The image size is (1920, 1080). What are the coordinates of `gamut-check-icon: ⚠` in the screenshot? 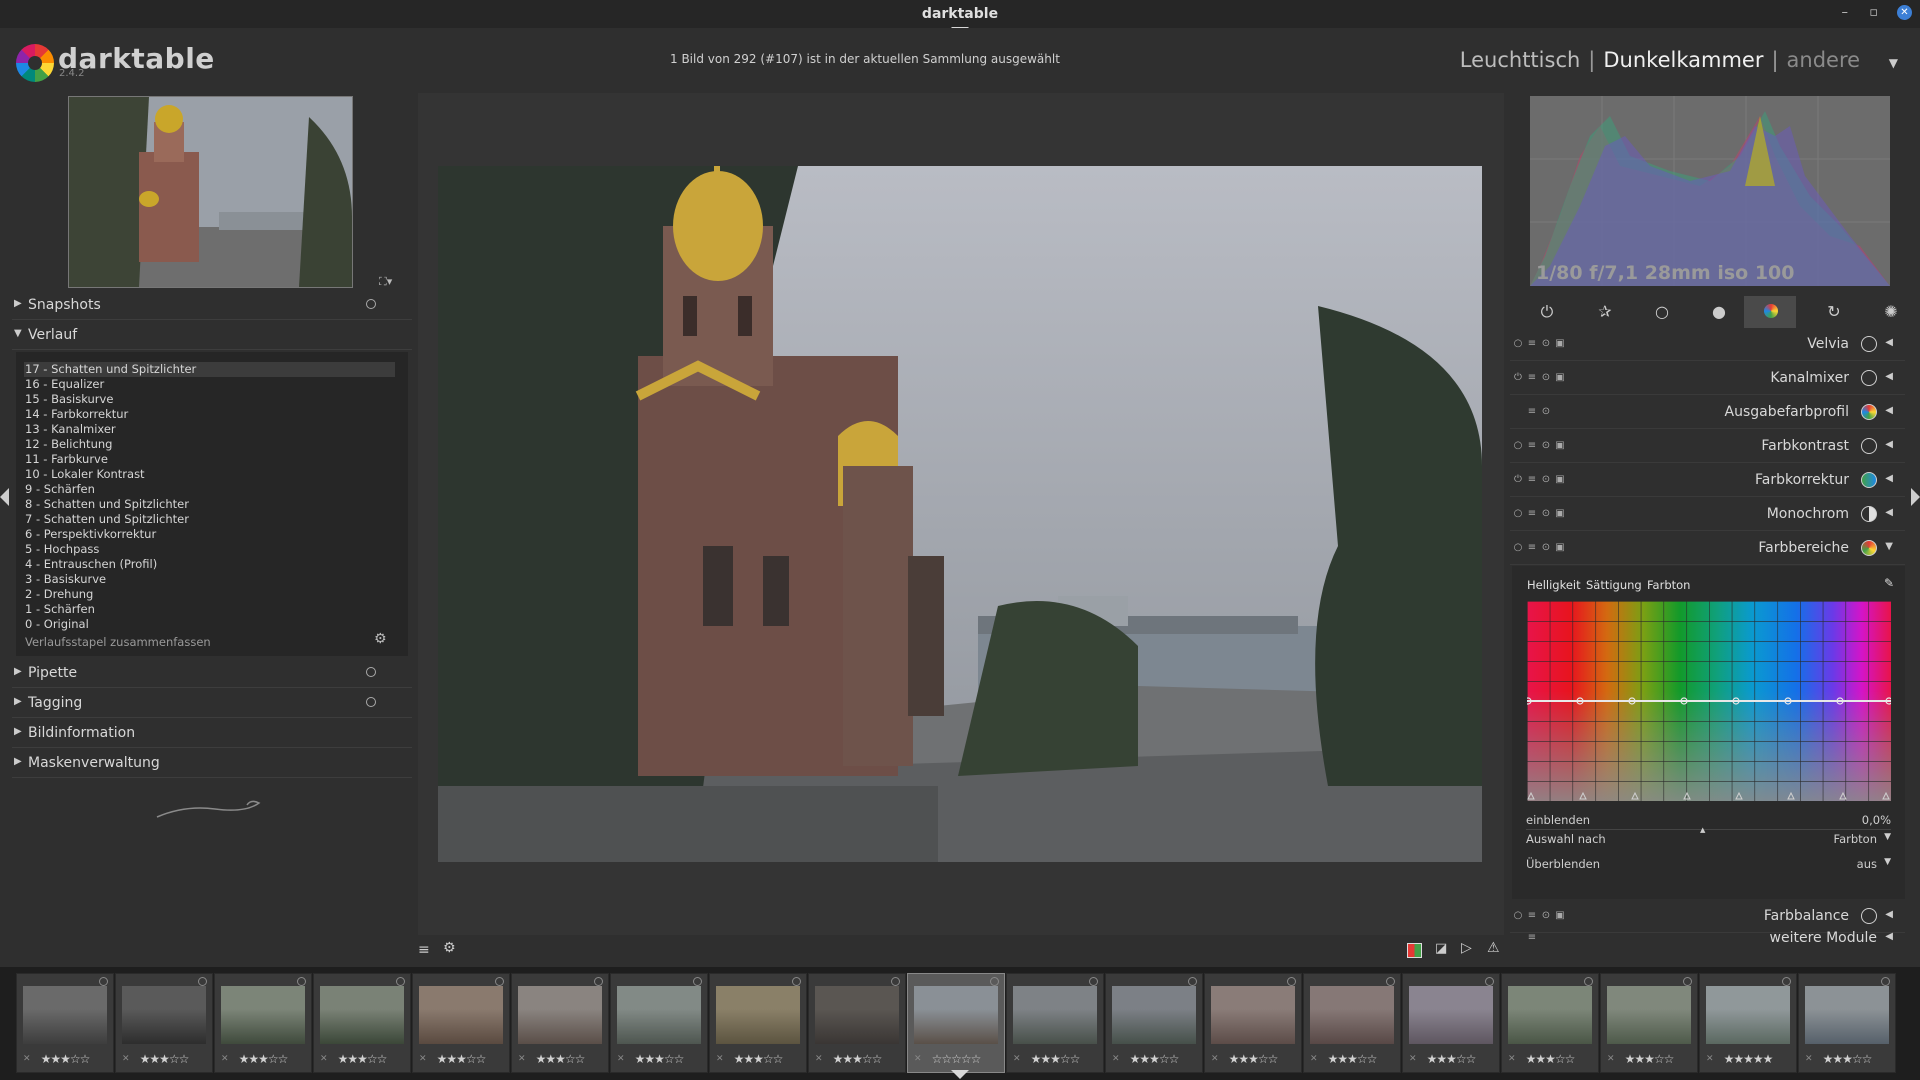 It's located at (1493, 948).